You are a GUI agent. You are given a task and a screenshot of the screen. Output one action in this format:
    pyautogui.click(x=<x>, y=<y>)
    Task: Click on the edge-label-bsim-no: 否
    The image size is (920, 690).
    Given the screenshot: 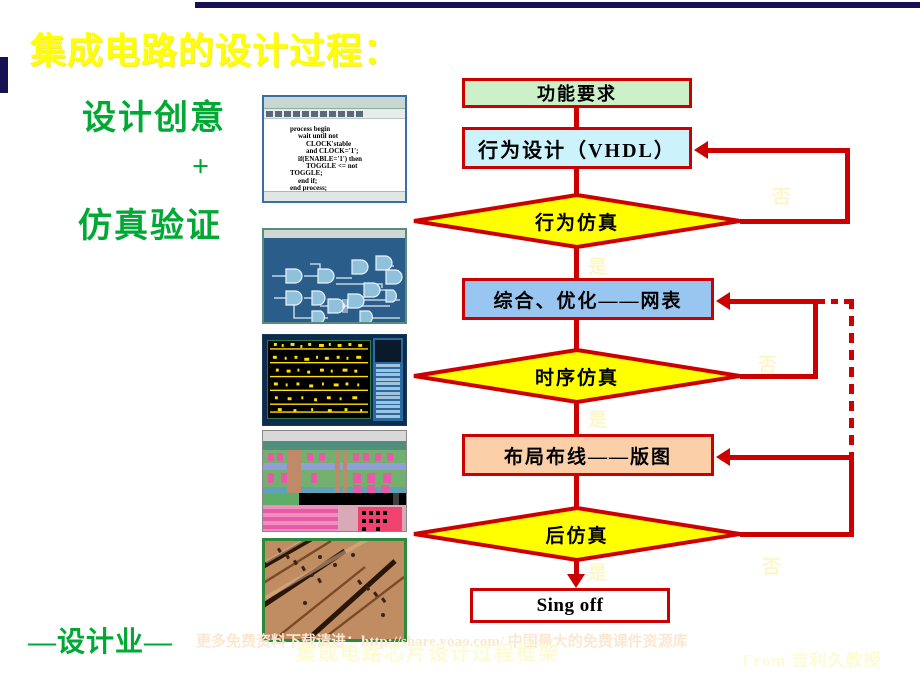 What is the action you would take?
    pyautogui.click(x=782, y=197)
    